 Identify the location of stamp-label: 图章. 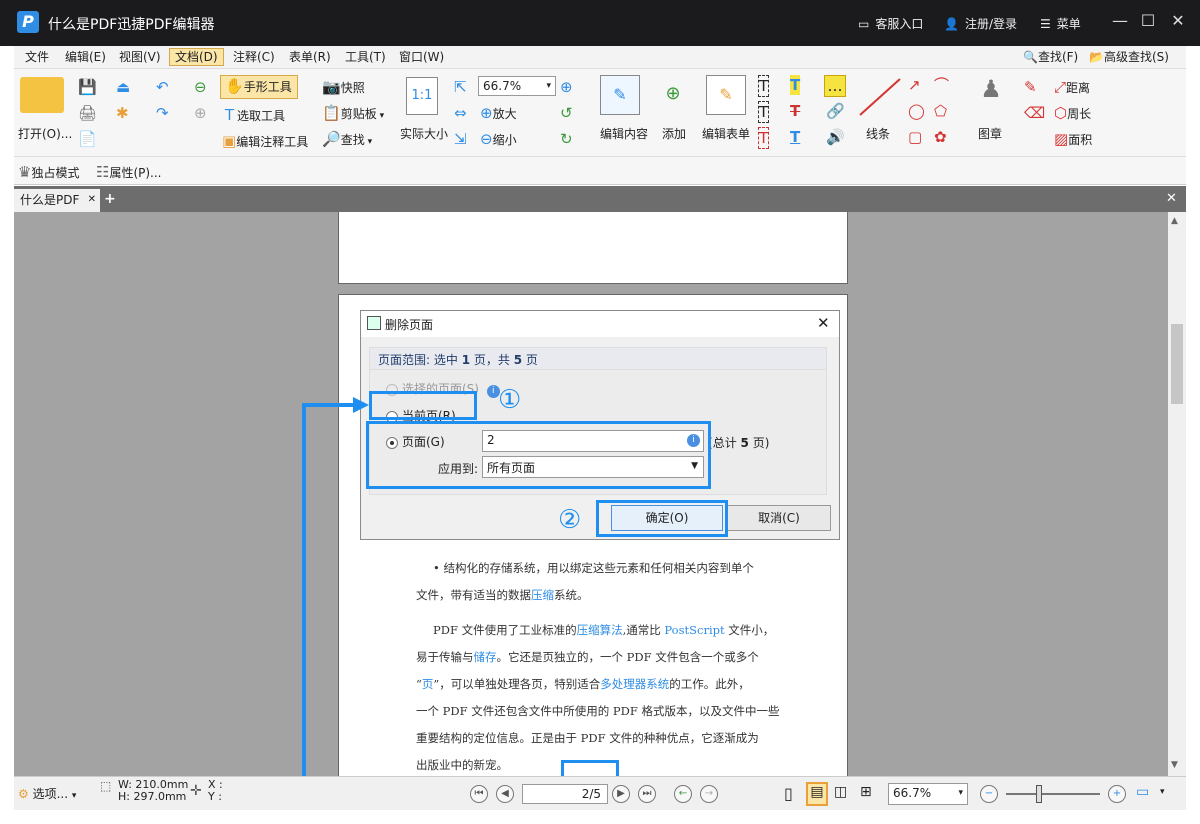
(990, 133).